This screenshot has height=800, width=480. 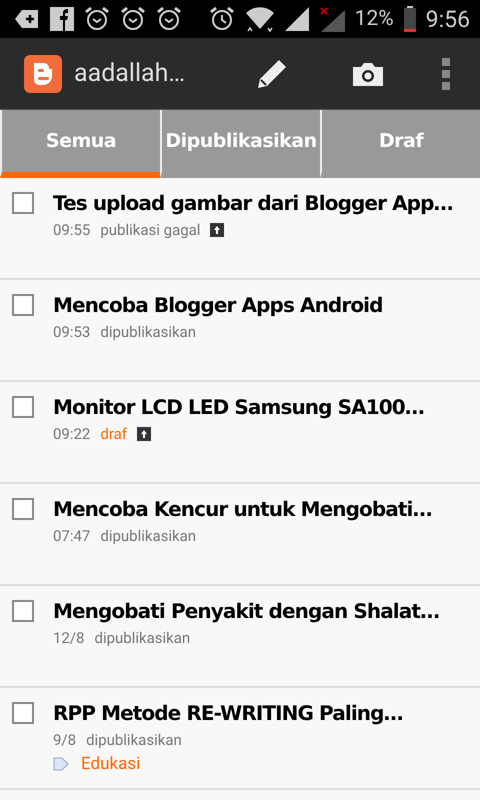 What do you see at coordinates (218, 305) in the screenshot?
I see `post-title: Mencoba Blogger Apps Android` at bounding box center [218, 305].